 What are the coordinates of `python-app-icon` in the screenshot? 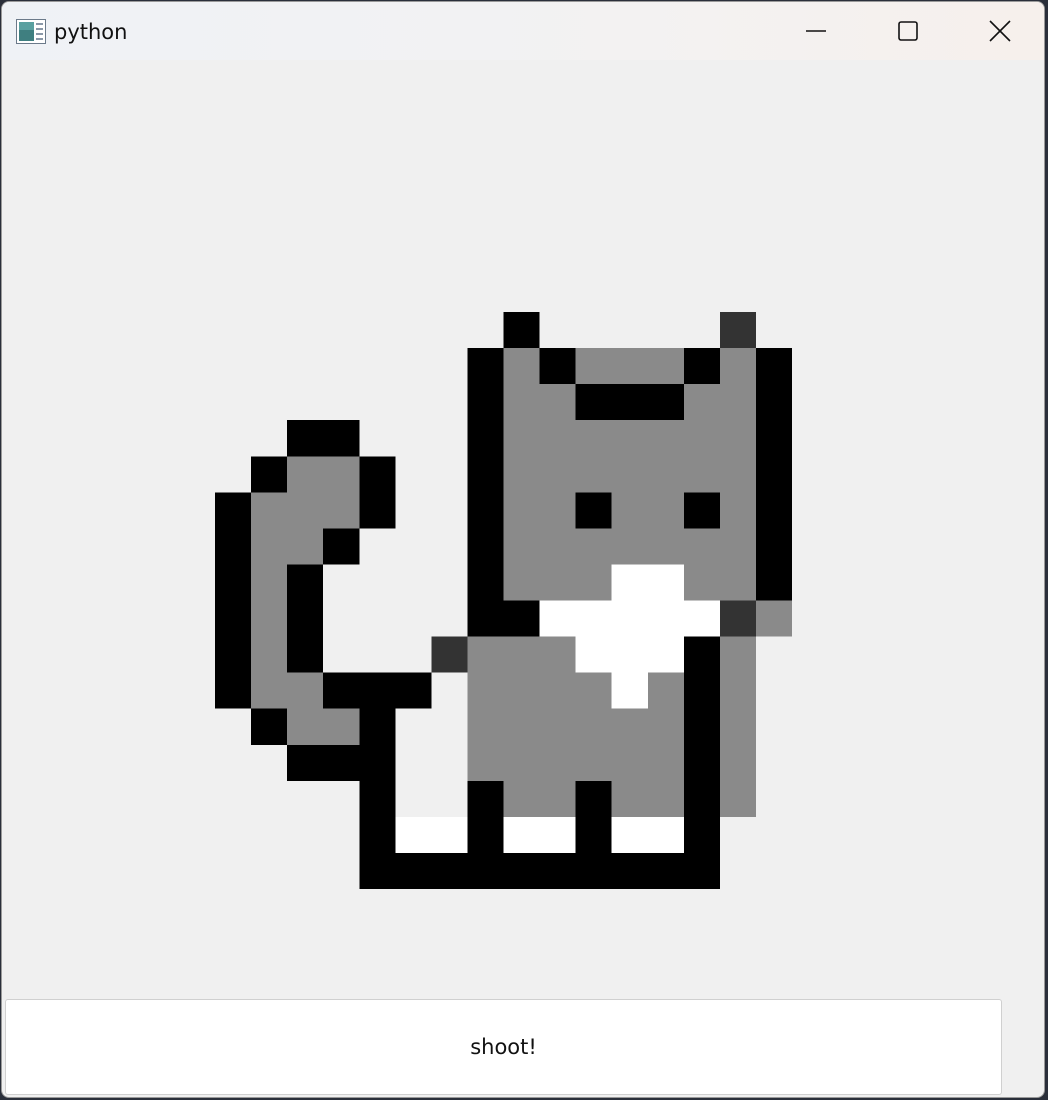 It's located at (31, 31).